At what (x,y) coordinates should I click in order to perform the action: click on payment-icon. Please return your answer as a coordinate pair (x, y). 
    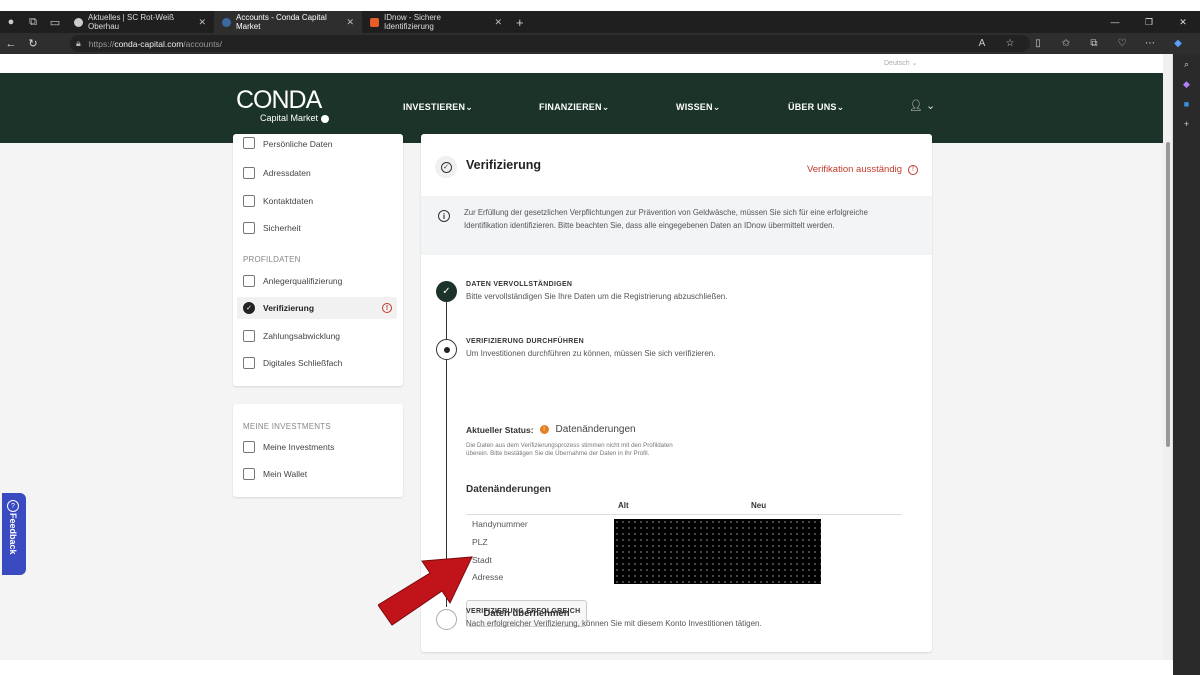
    Looking at the image, I should click on (249, 336).